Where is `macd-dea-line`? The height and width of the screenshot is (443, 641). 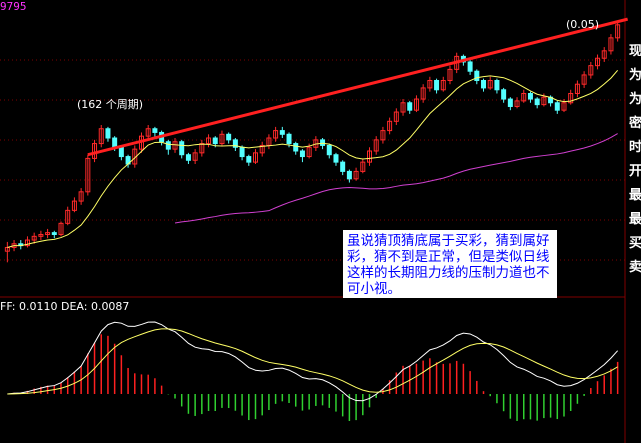
macd-dea-line is located at coordinates (312, 361).